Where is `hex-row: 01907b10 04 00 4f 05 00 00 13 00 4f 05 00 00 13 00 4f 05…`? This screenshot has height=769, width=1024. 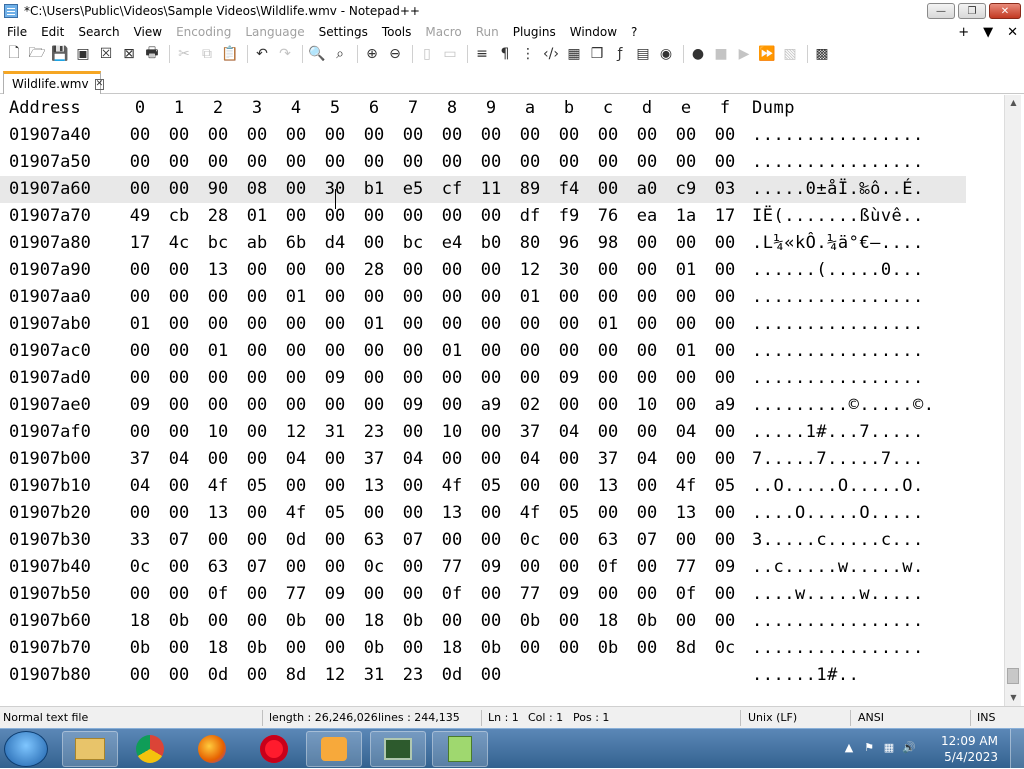 hex-row: 01907b10 04 00 4f 05 00 00 13 00 4f 05 00 00 13 00 4f 05… is located at coordinates (483, 486).